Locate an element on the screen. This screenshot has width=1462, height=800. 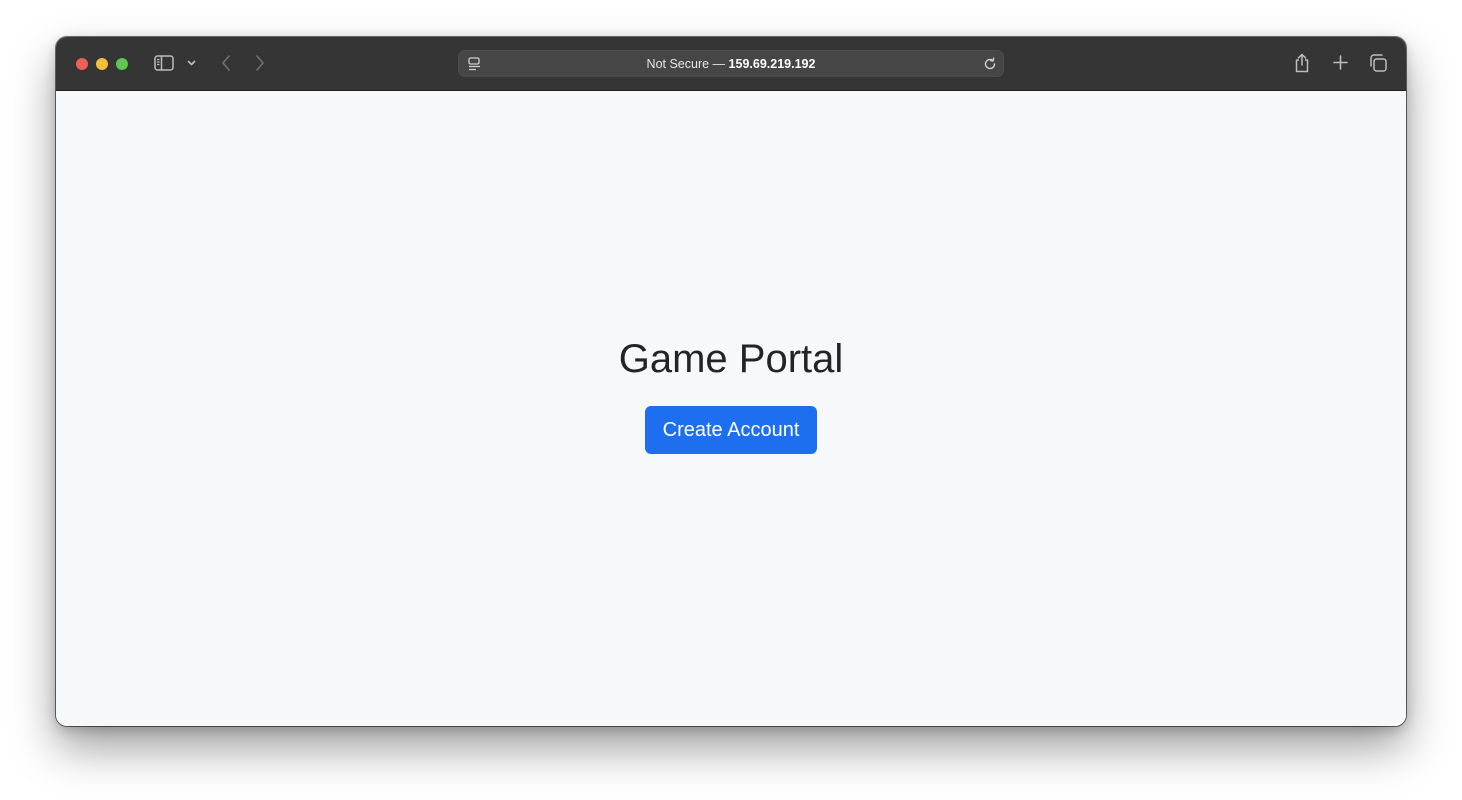
reload-icon is located at coordinates (990, 64).